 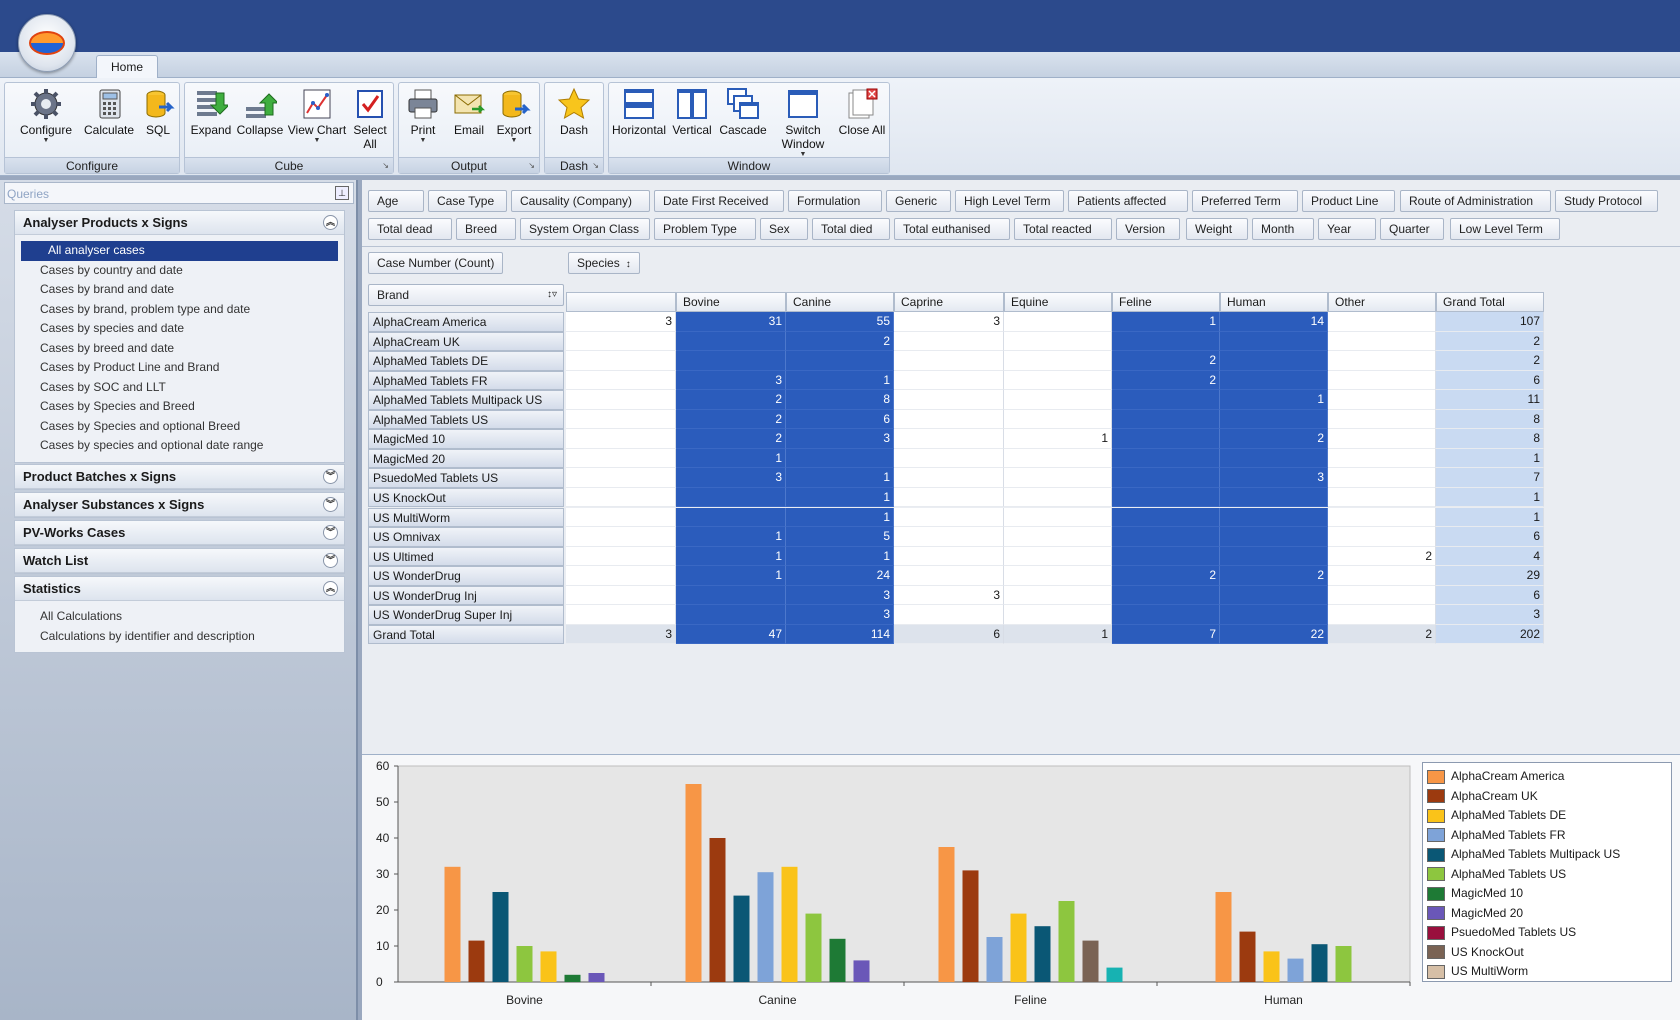 I want to click on row-header: PsuedoMed Tablets US, so click(x=466, y=478).